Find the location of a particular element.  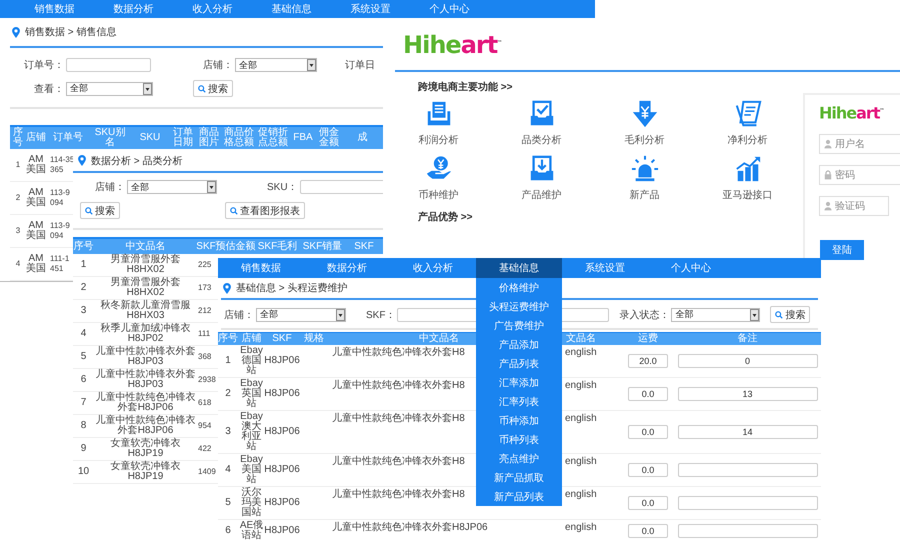

column-header: 佣金金额 is located at coordinates (329, 138).